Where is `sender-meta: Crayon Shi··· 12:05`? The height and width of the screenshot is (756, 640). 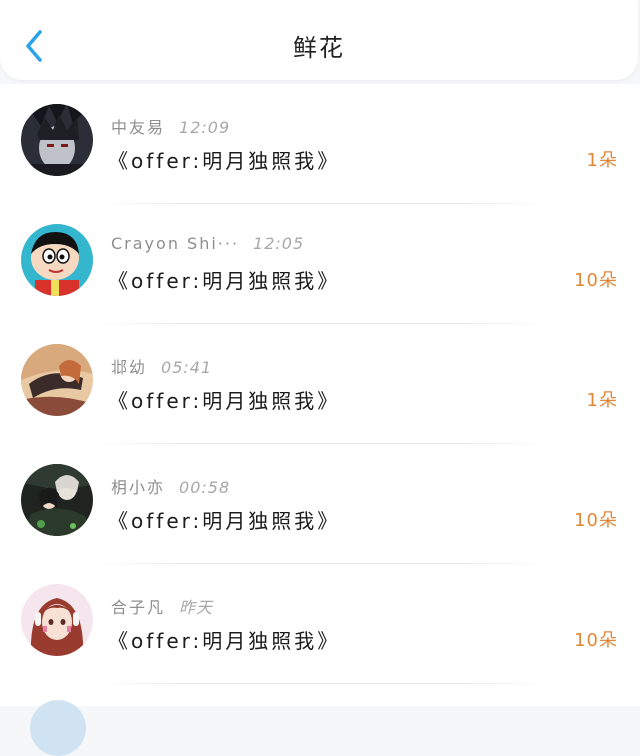
sender-meta: Crayon Shi··· 12:05 is located at coordinates (207, 243).